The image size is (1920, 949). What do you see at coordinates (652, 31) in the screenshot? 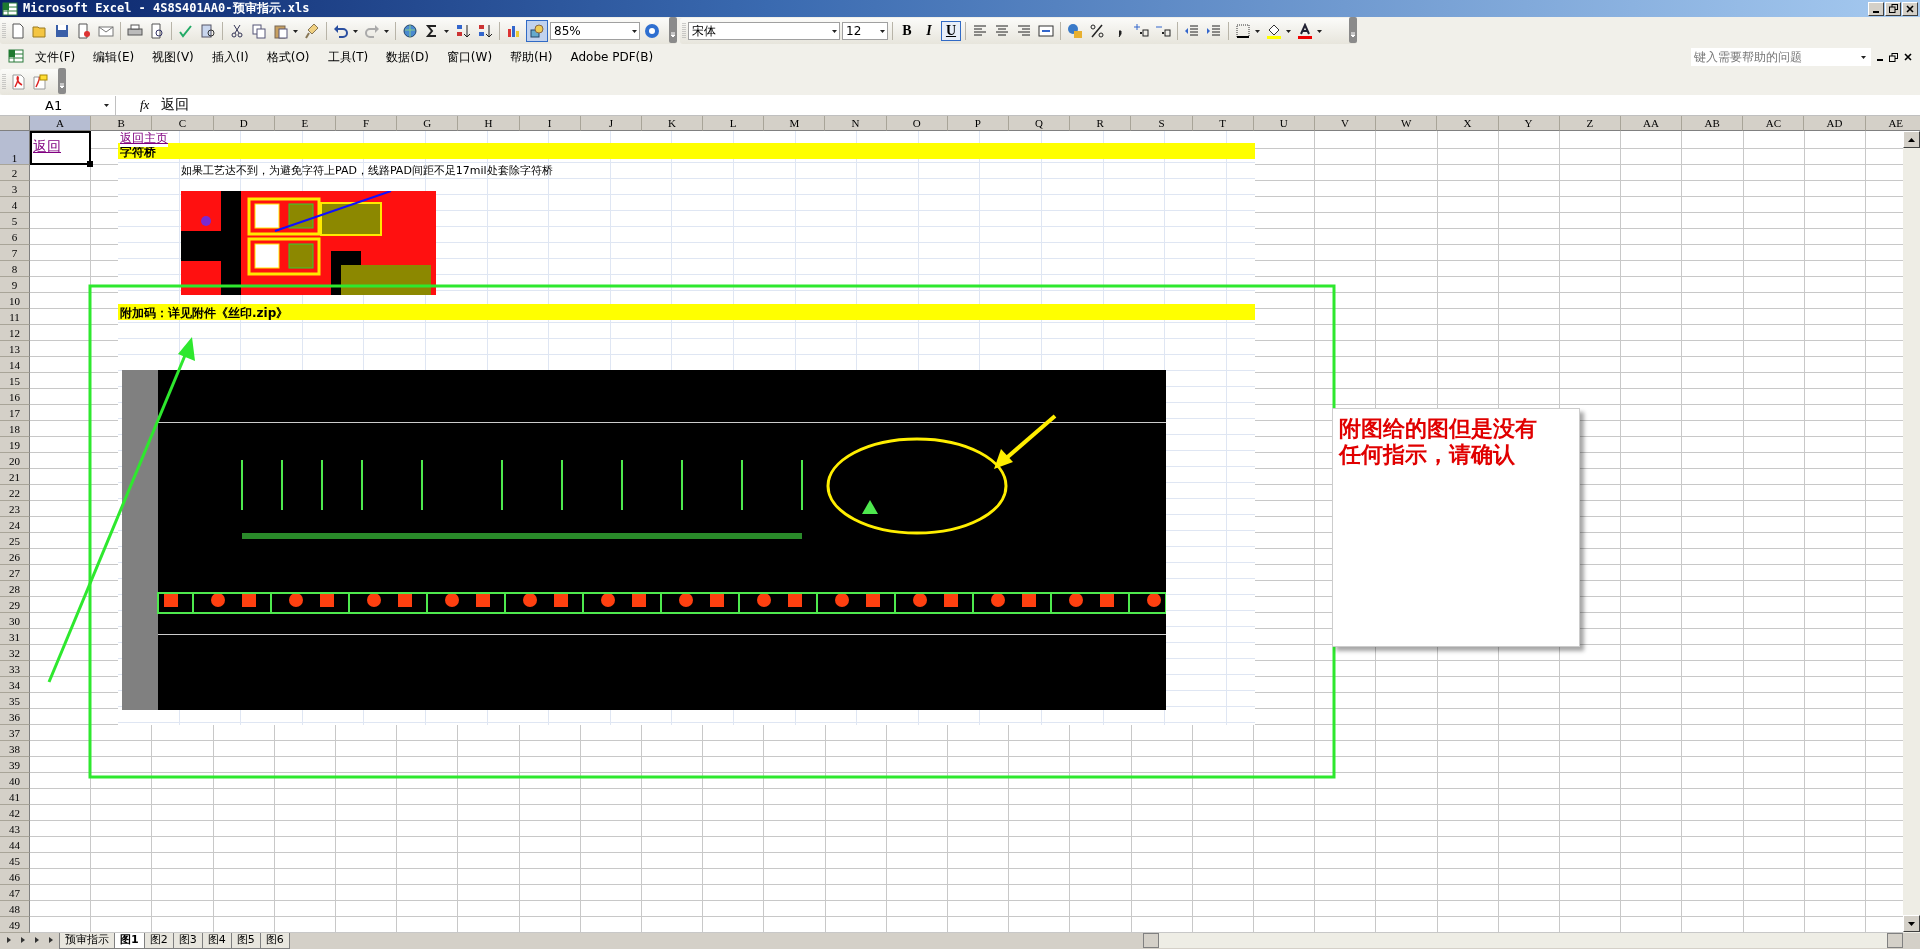
I see `help-icon` at bounding box center [652, 31].